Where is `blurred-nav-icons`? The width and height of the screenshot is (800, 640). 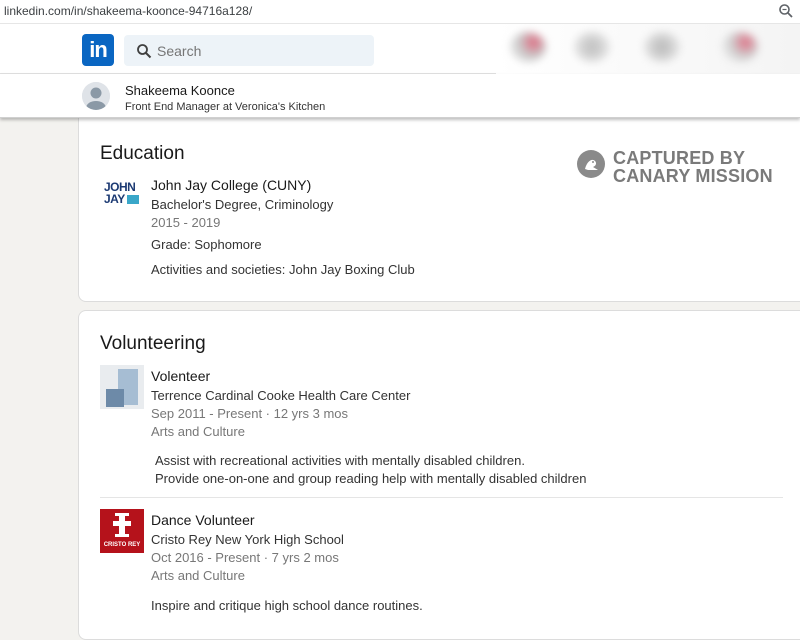 blurred-nav-icons is located at coordinates (648, 49).